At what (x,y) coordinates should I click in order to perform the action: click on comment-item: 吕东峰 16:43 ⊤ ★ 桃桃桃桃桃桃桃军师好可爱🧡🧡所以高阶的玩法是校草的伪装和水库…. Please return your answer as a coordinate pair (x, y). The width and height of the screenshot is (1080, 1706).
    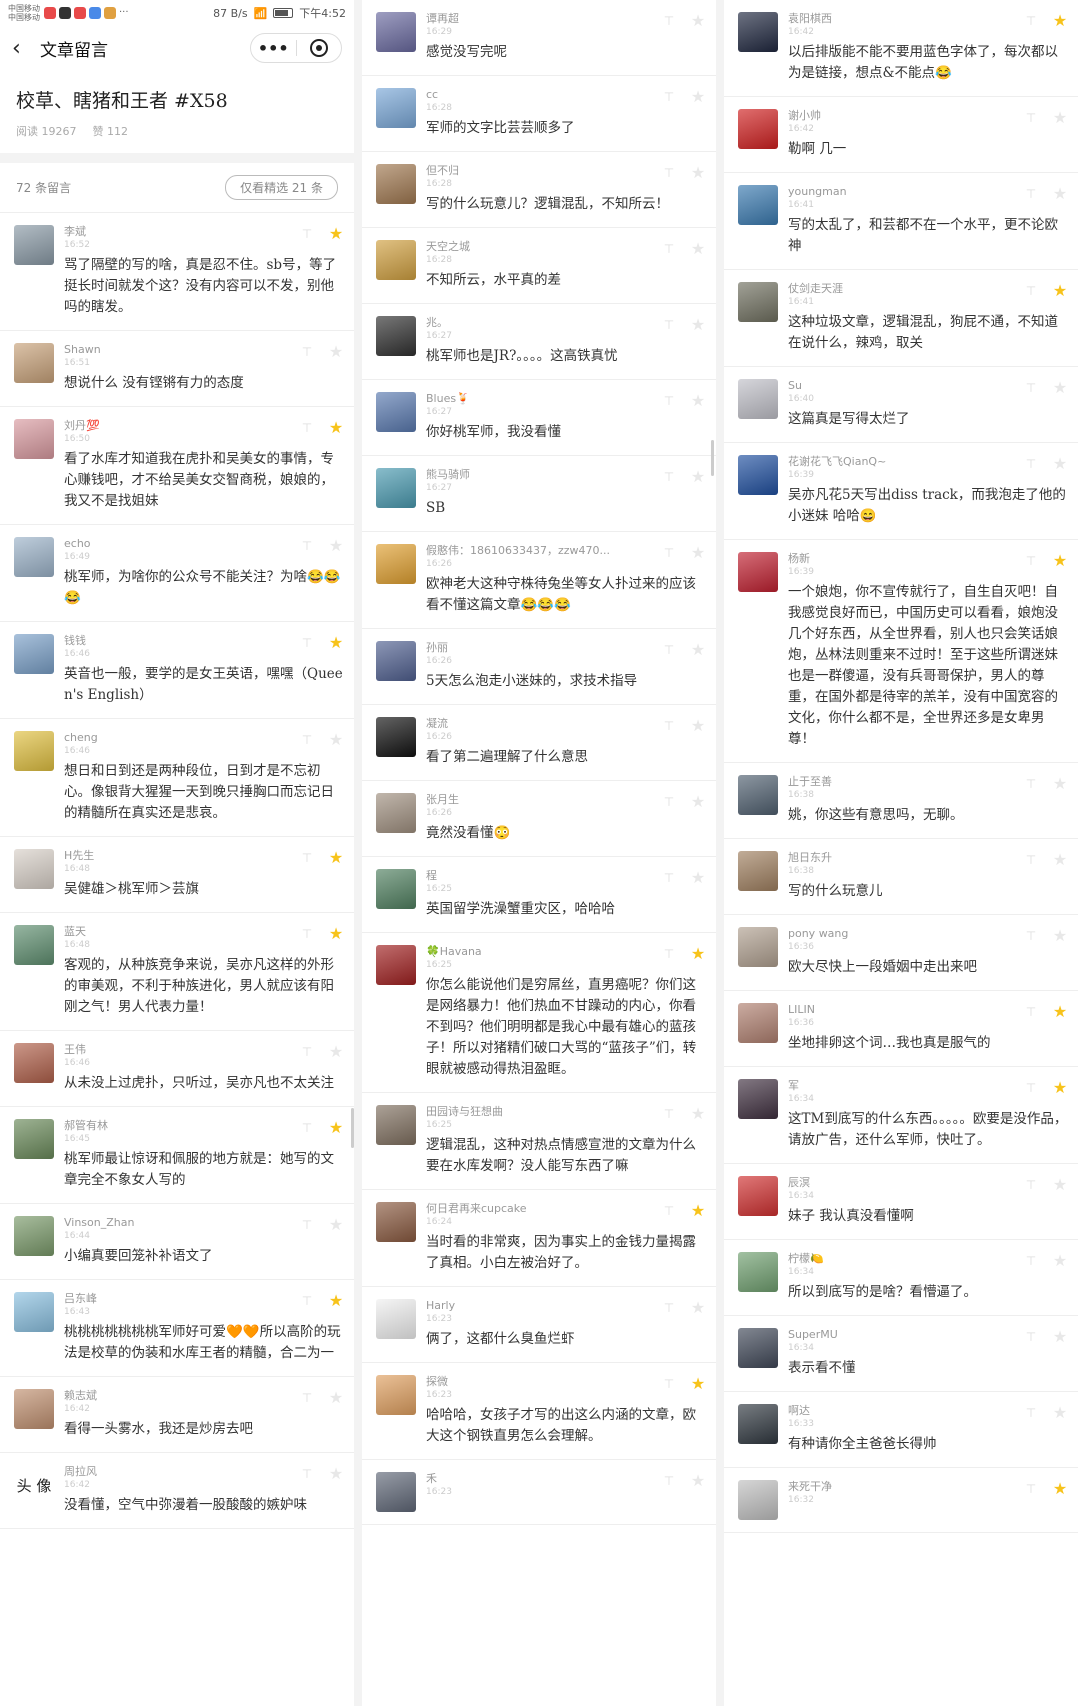
    Looking at the image, I should click on (177, 1328).